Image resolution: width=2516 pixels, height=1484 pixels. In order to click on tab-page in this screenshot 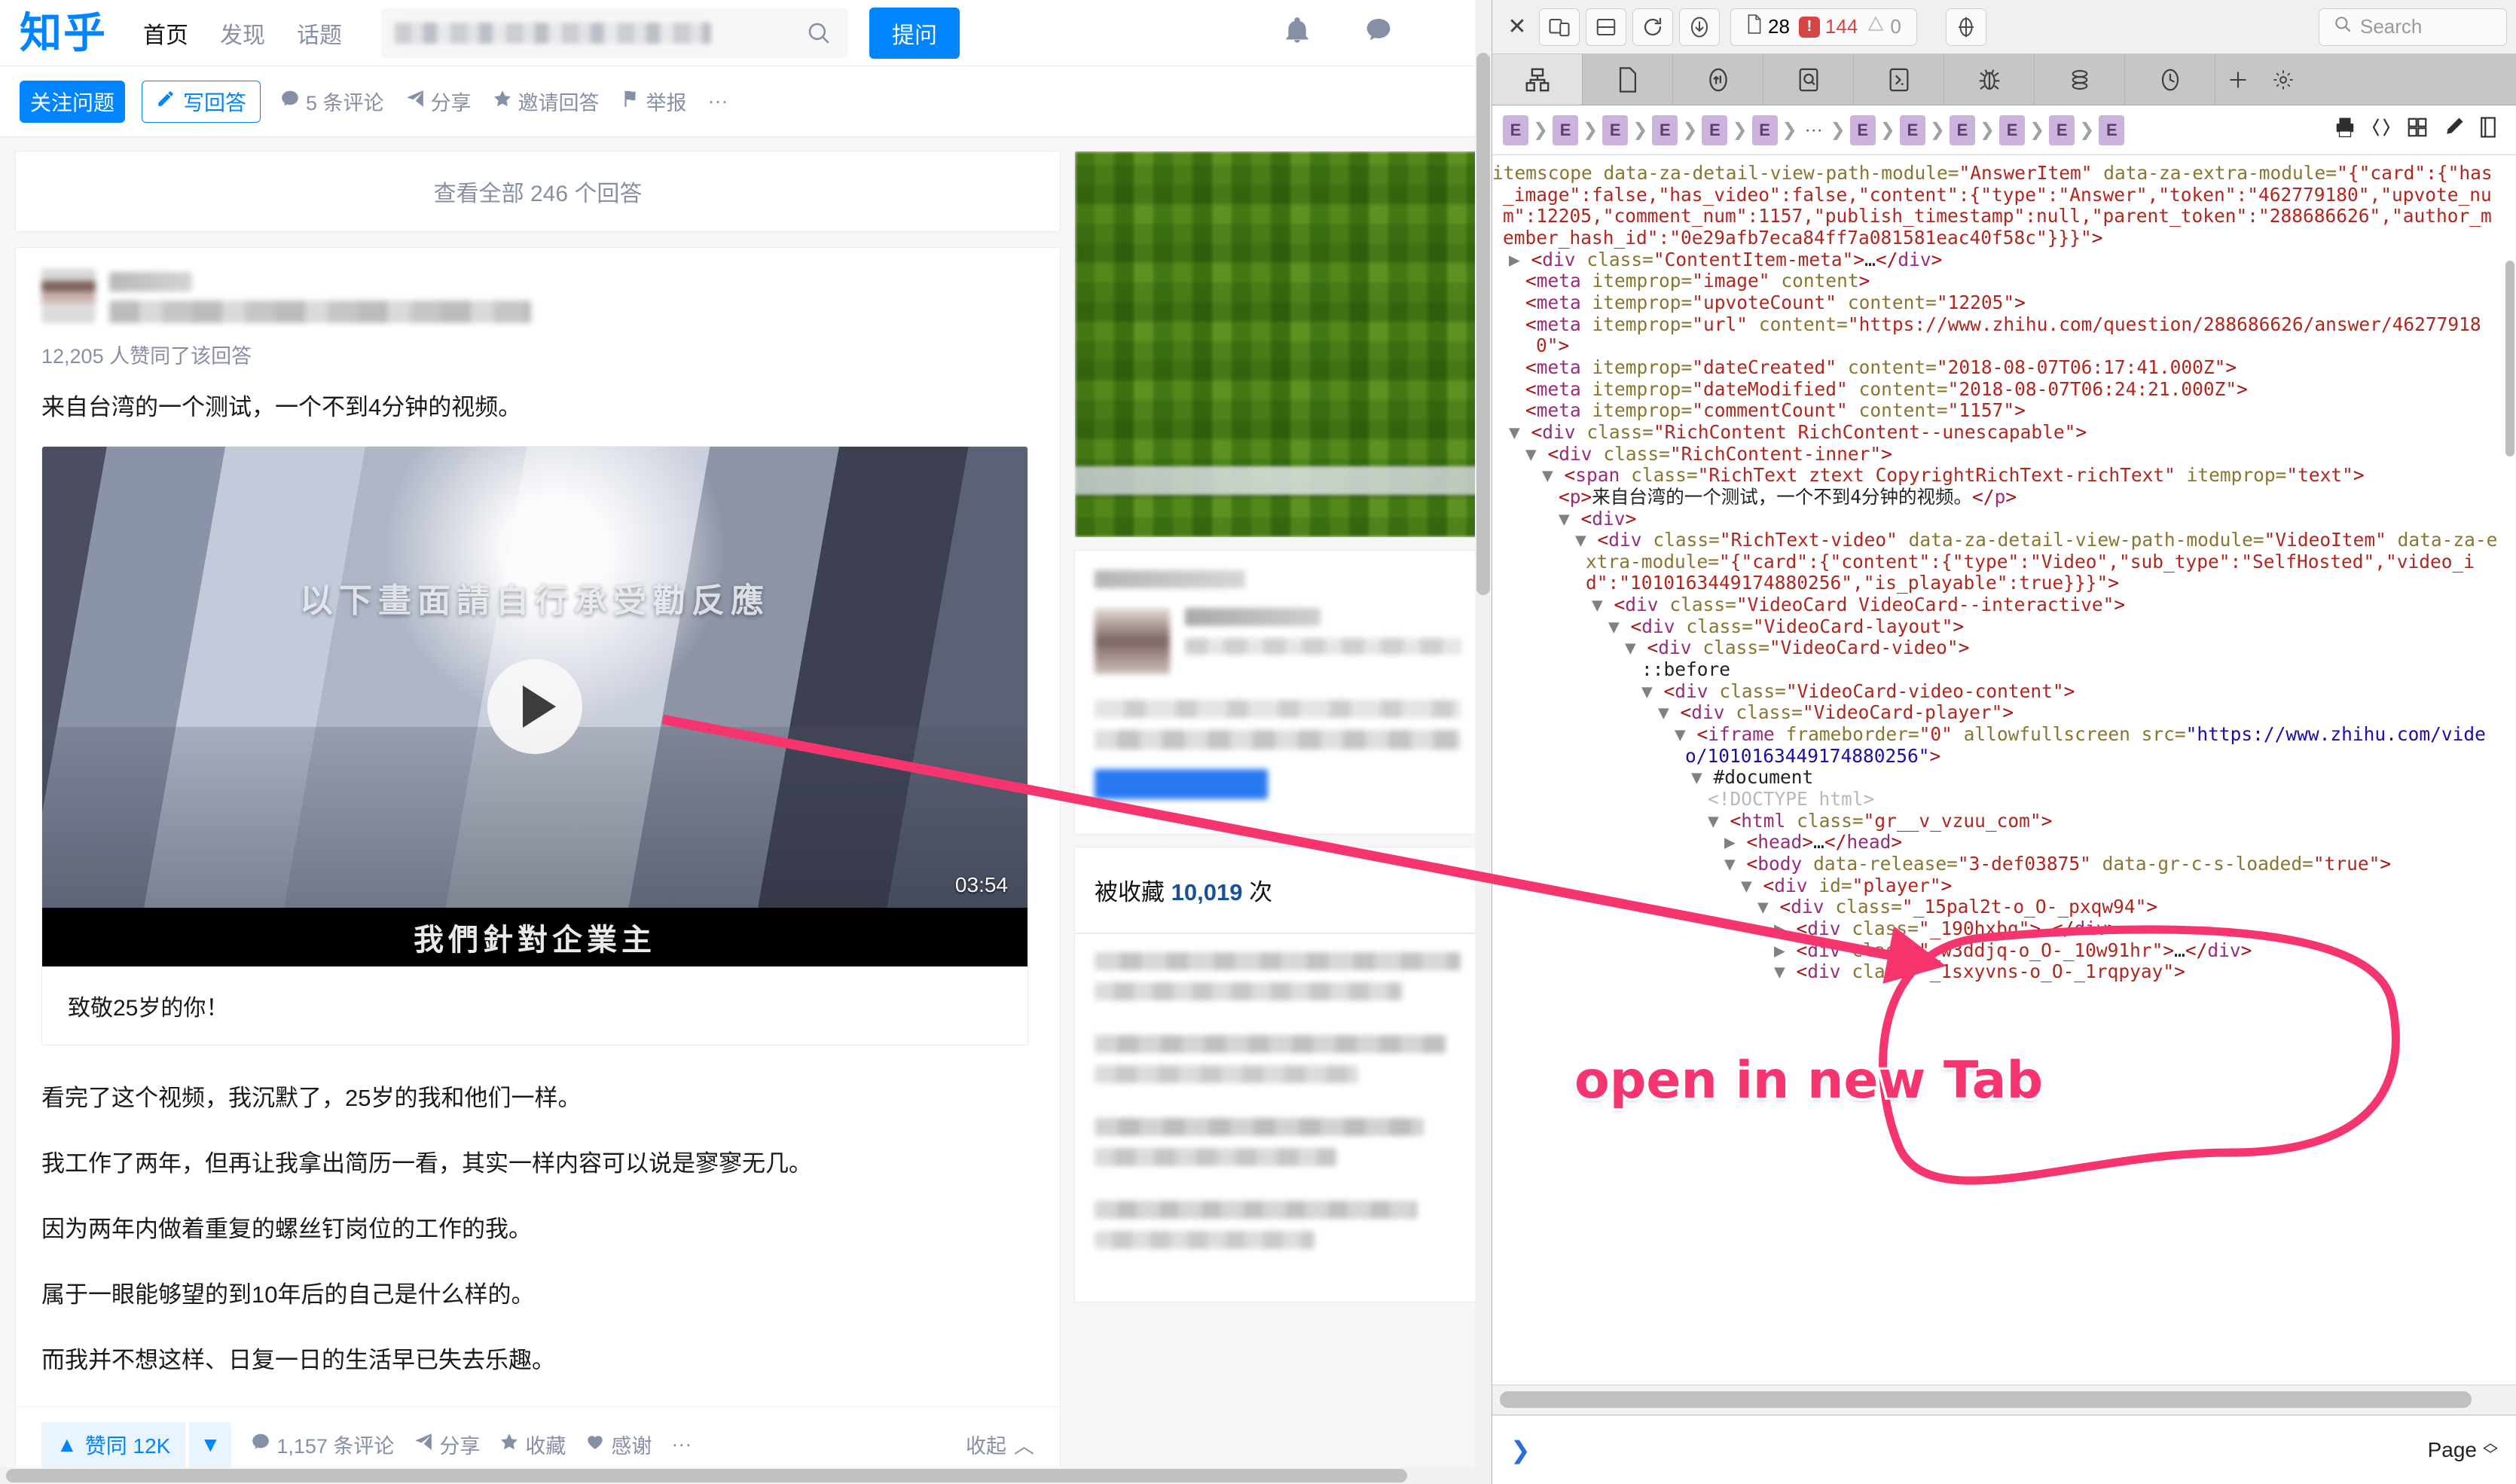, I will do `click(1628, 79)`.